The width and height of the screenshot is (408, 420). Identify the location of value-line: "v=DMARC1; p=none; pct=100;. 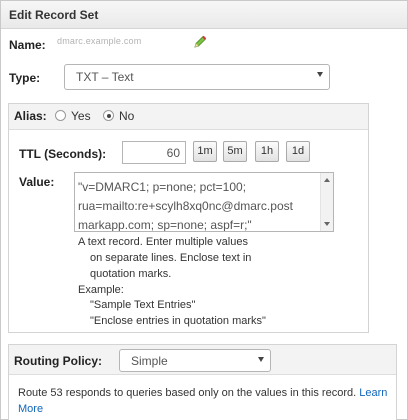
(162, 187).